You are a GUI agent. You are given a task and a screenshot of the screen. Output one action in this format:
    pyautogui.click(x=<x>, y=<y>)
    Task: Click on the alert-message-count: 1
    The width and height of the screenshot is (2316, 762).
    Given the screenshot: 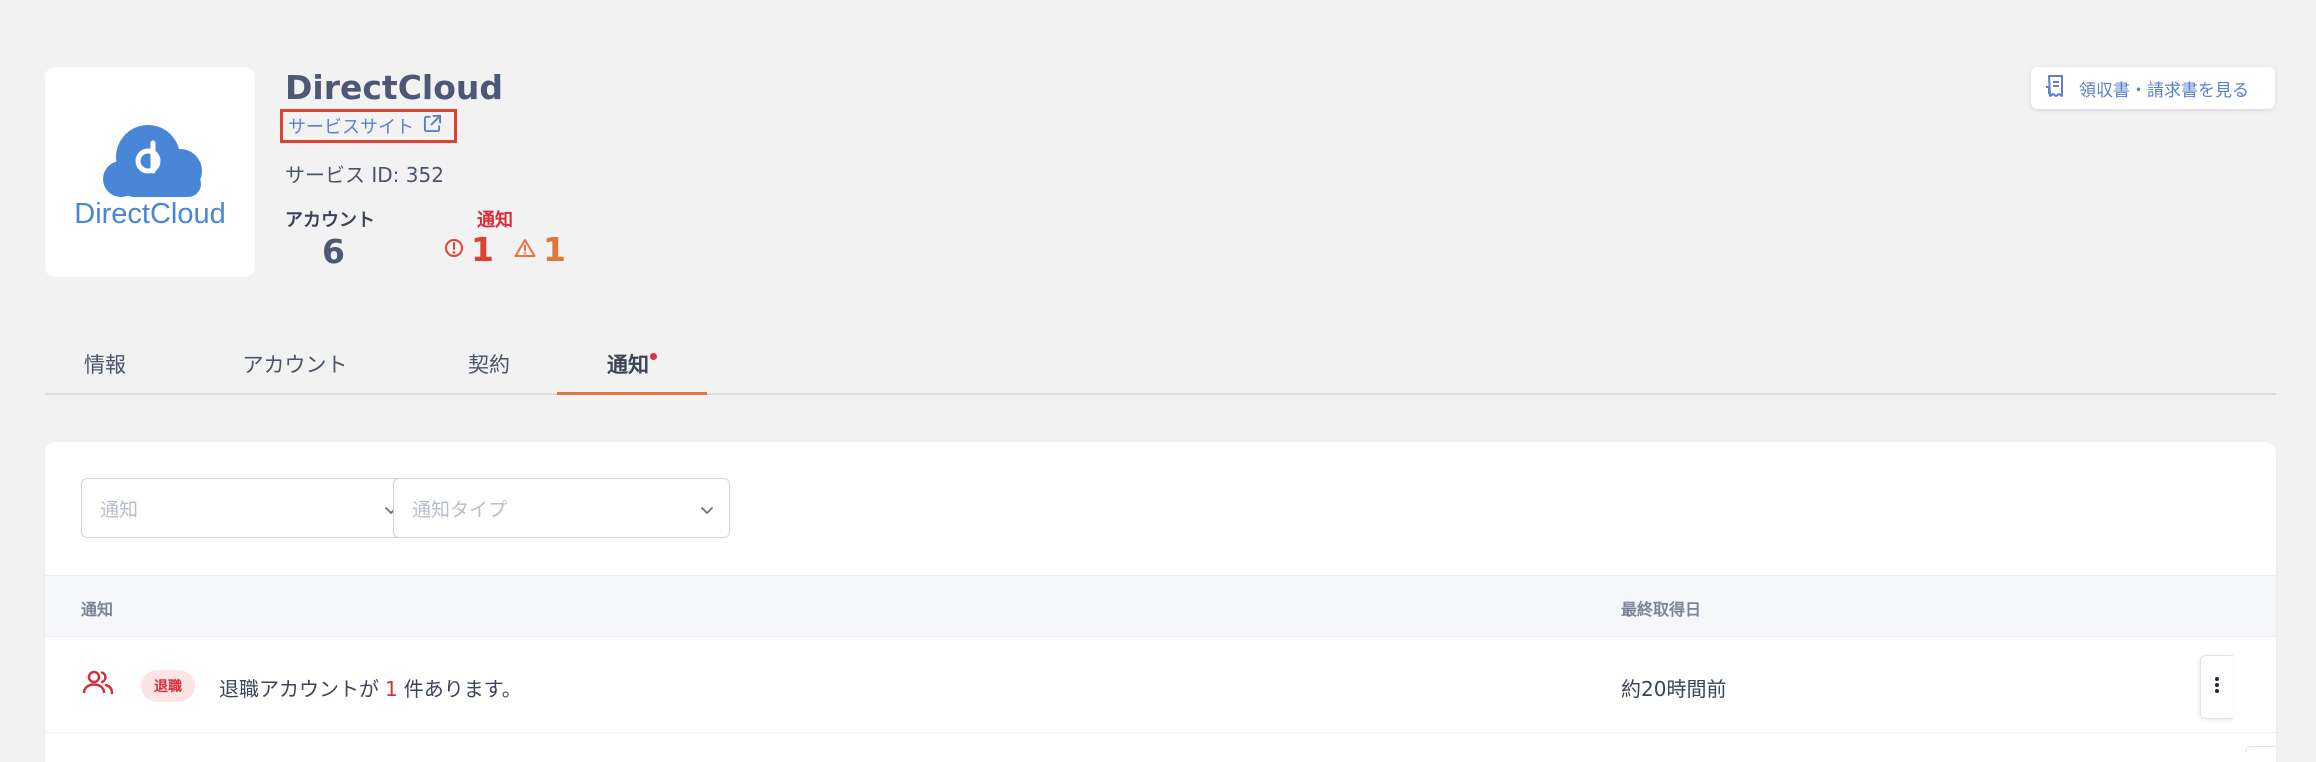 What is the action you would take?
    pyautogui.click(x=391, y=689)
    